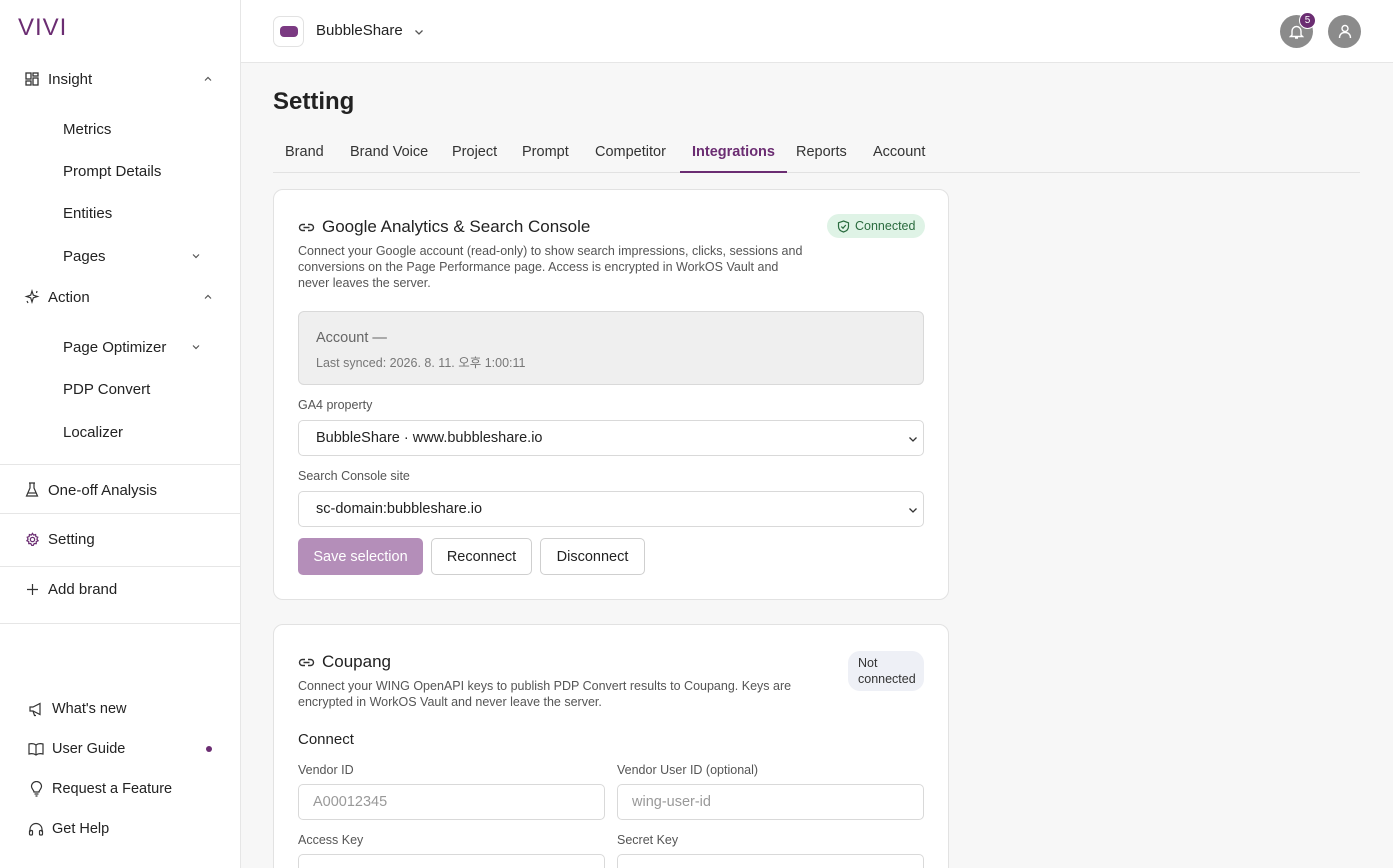  Describe the element at coordinates (630, 153) in the screenshot. I see `tab-competitor: Competitor` at that location.